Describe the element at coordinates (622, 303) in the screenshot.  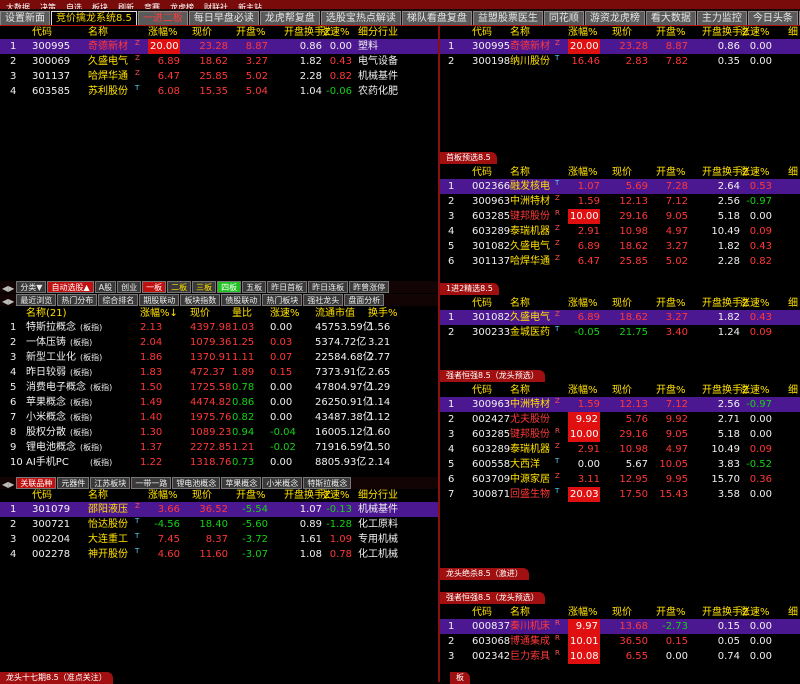
I see `one_two-col-header: 现价` at that location.